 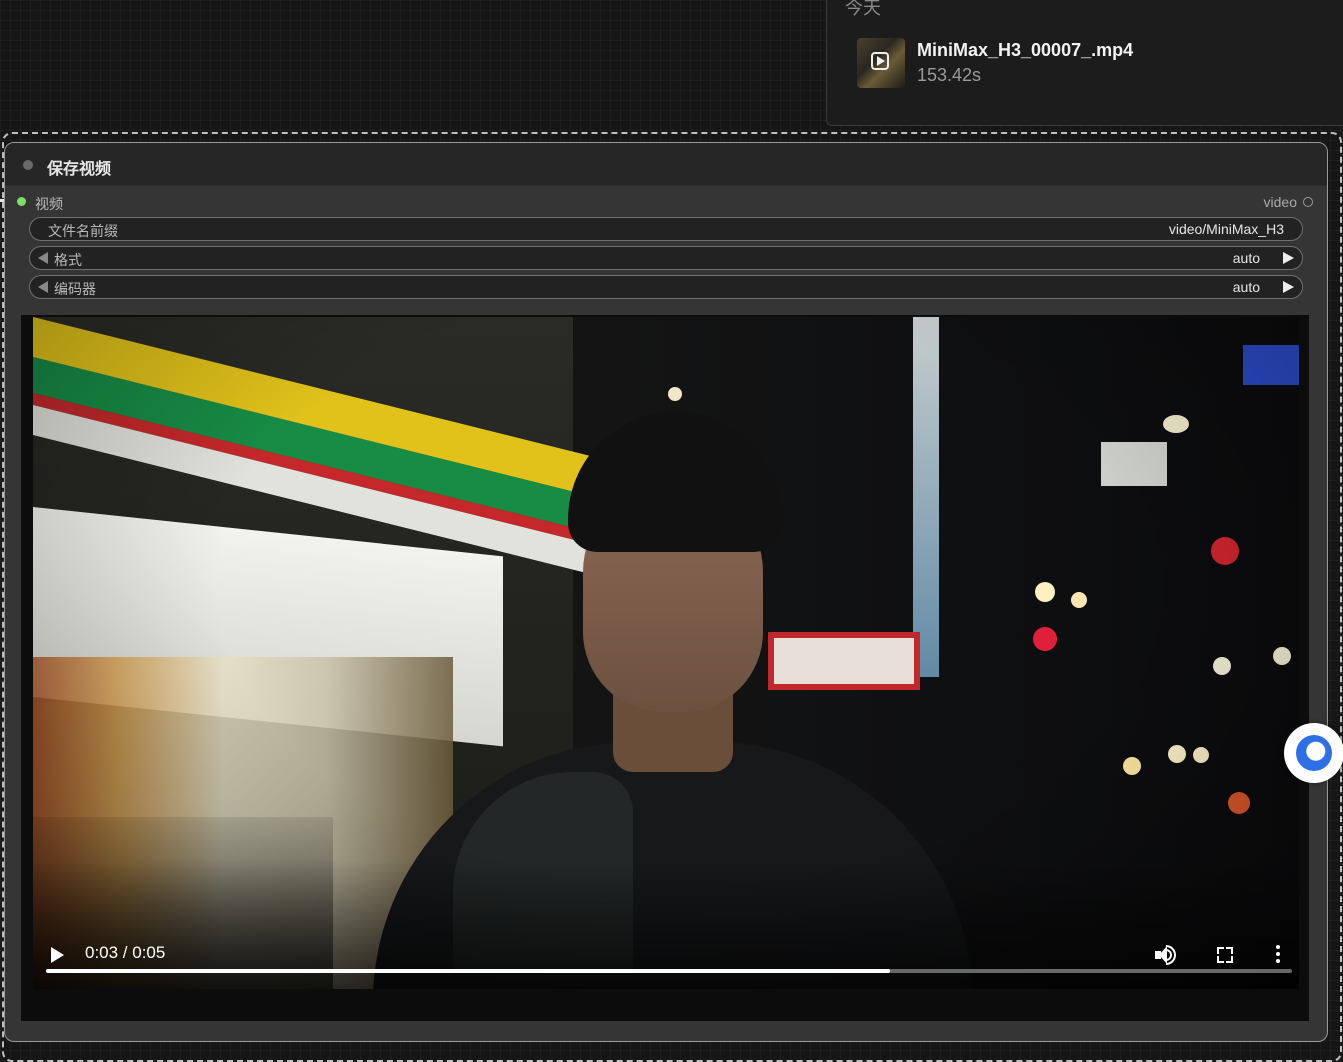 What do you see at coordinates (1278, 955) in the screenshot?
I see `more-vertical-icon` at bounding box center [1278, 955].